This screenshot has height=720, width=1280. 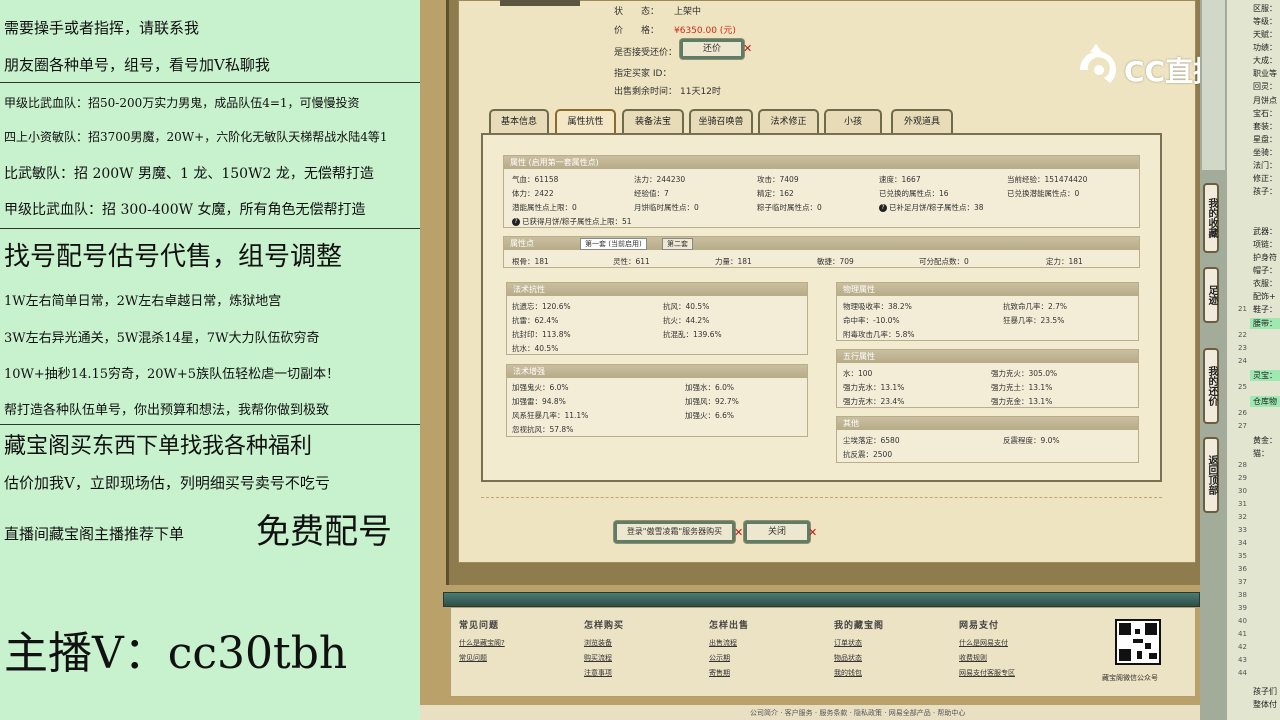 What do you see at coordinates (598, 673) in the screenshot?
I see `footer-link: 注意事项` at bounding box center [598, 673].